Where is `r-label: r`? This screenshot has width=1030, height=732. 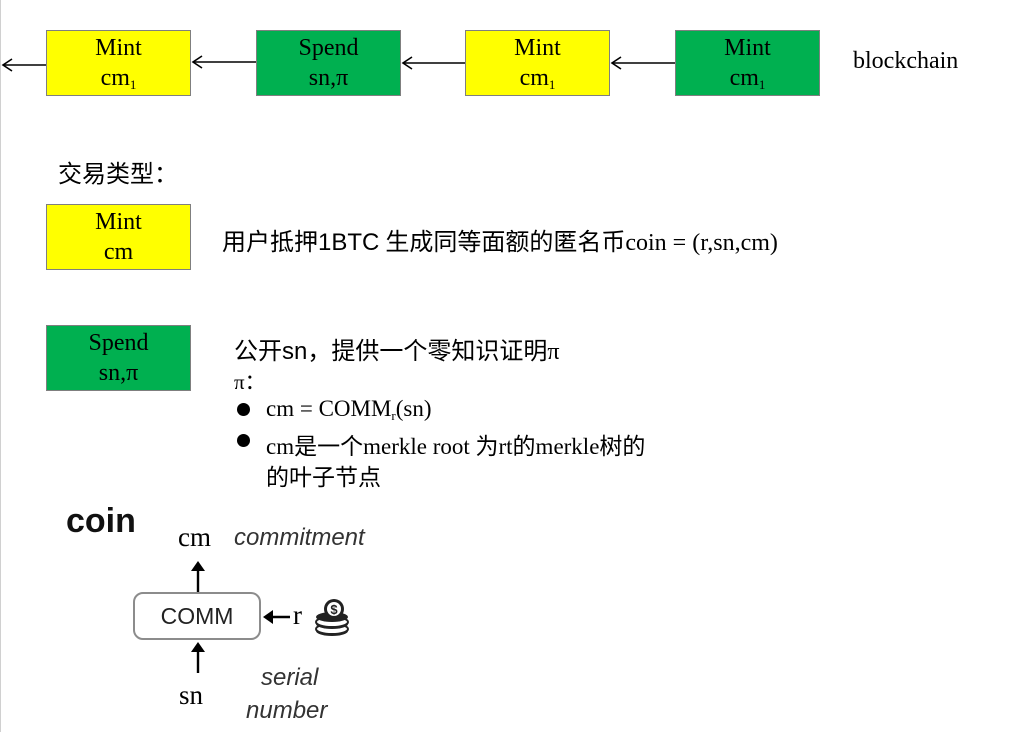
r-label: r is located at coordinates (297, 615).